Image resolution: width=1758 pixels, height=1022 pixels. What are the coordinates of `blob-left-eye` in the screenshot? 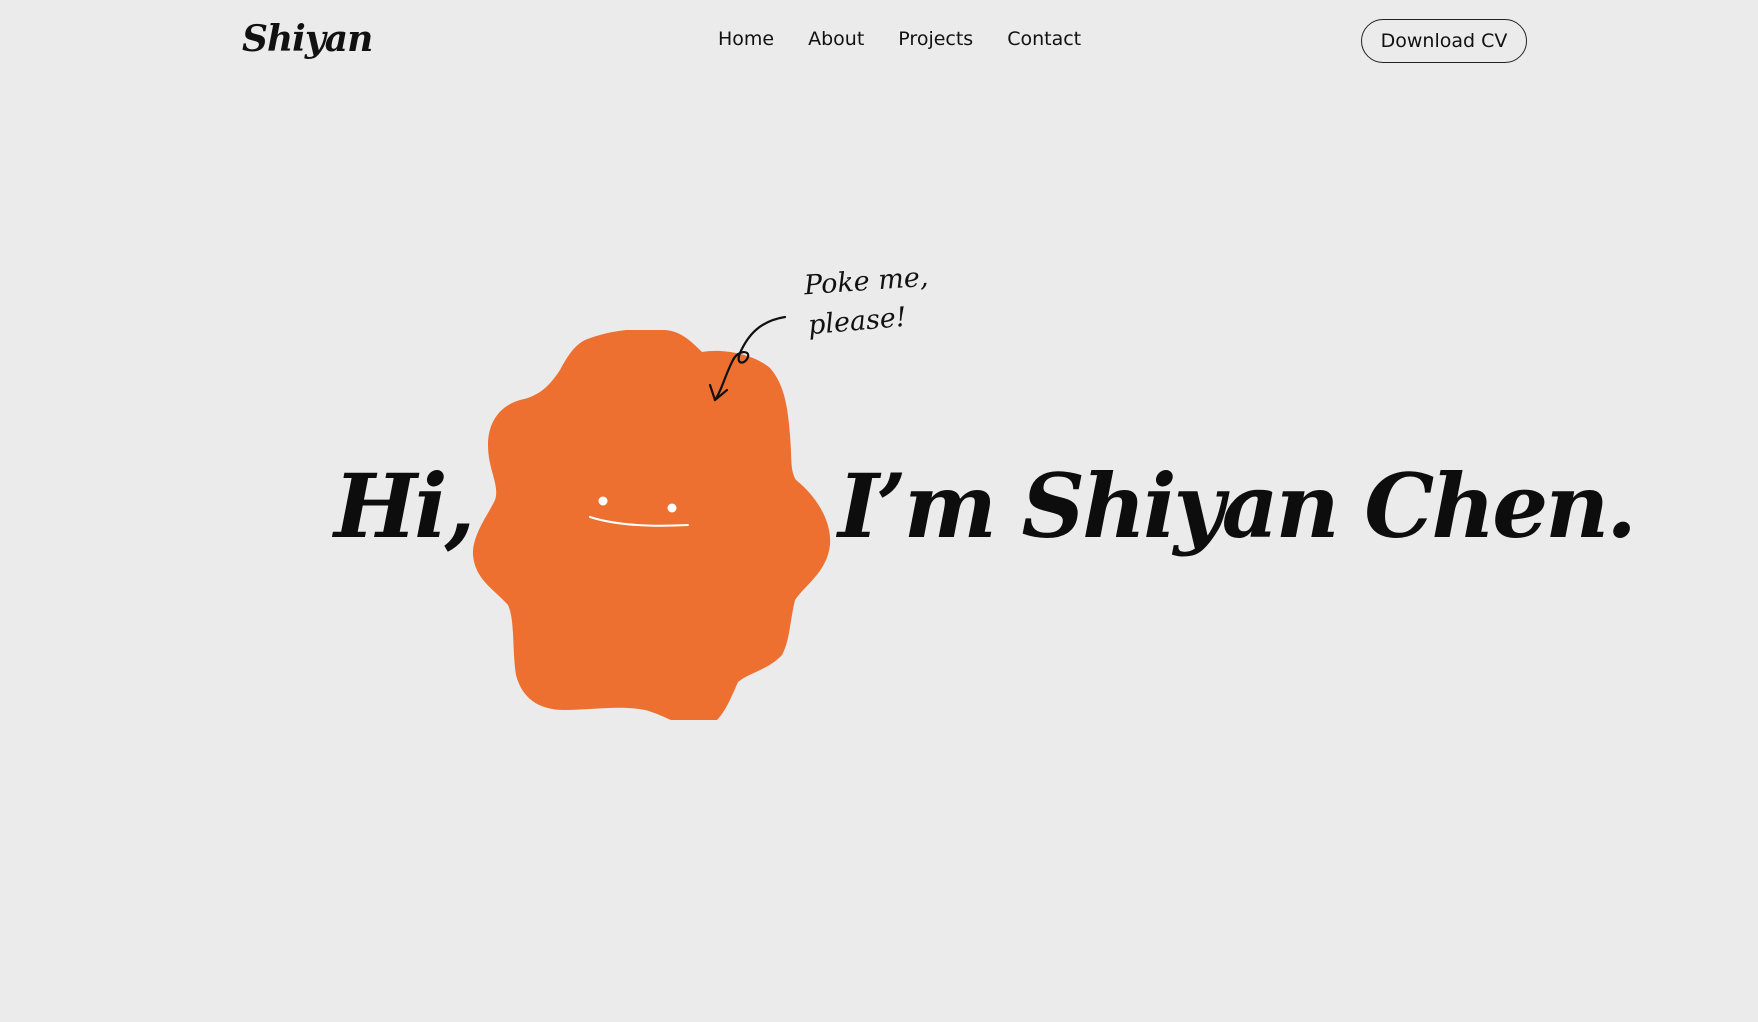 It's located at (603, 501).